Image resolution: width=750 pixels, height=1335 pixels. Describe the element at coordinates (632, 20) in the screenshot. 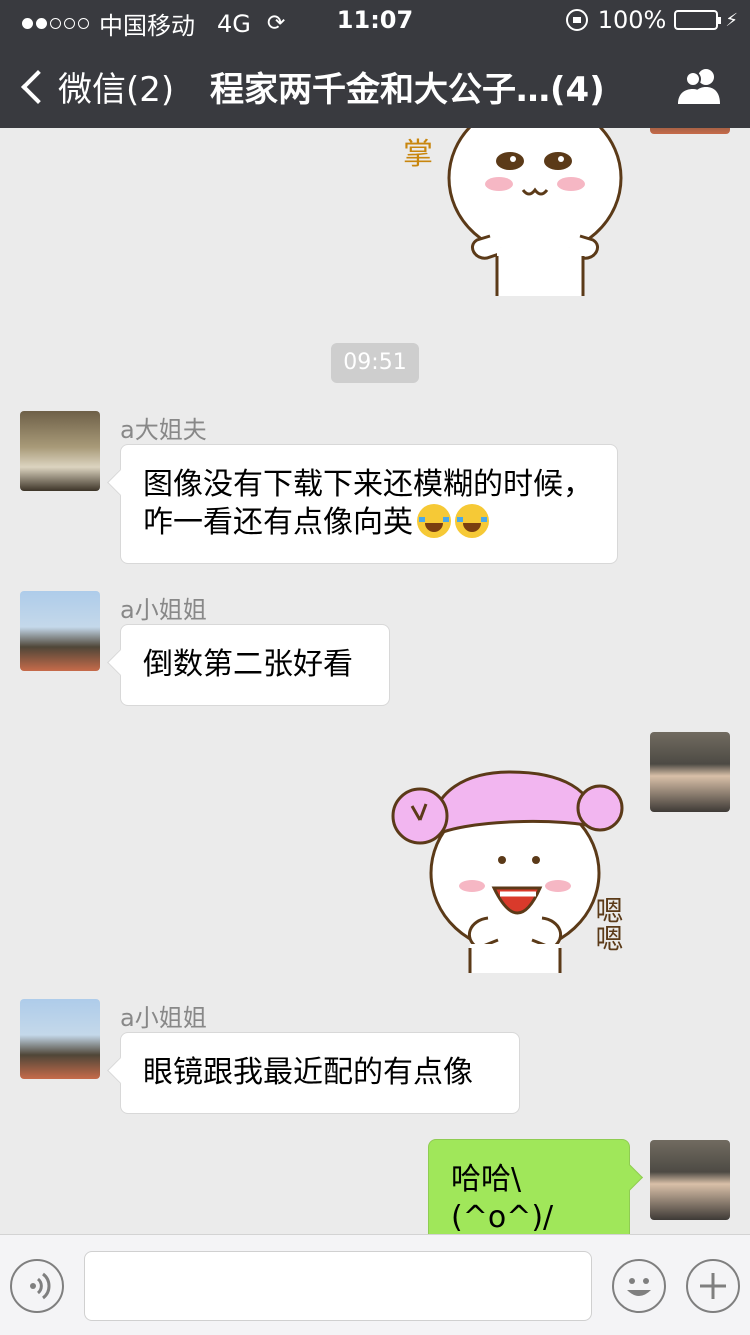

I see `battery-percent: 100%` at that location.